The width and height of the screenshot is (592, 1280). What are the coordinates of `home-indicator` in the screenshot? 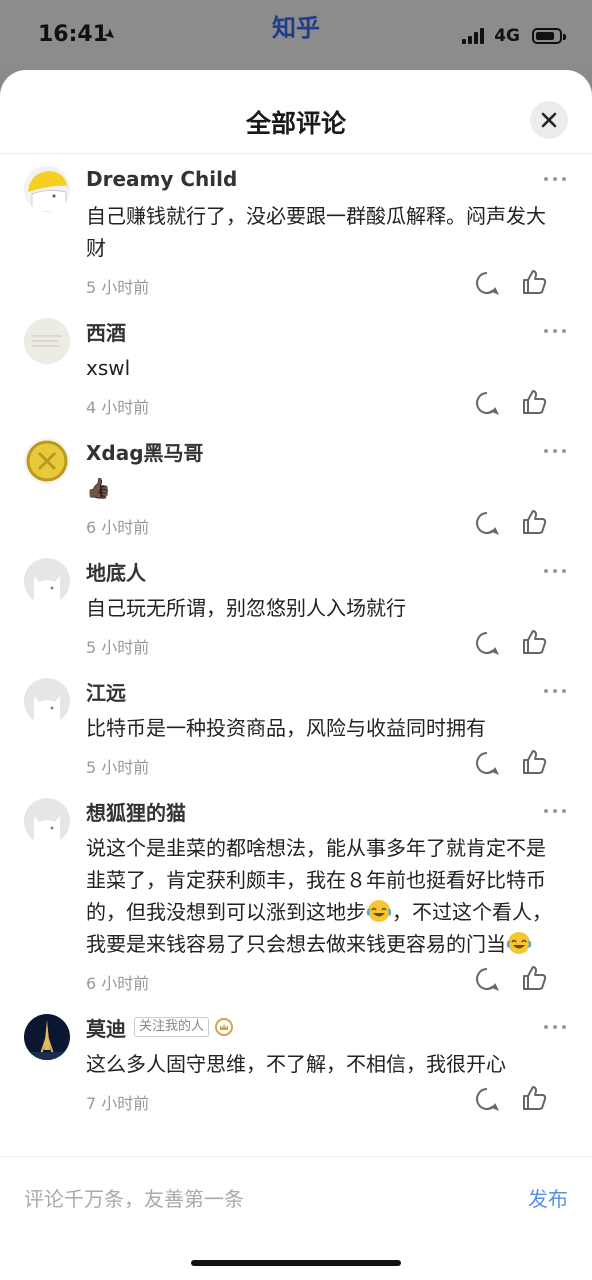 It's located at (296, 1263).